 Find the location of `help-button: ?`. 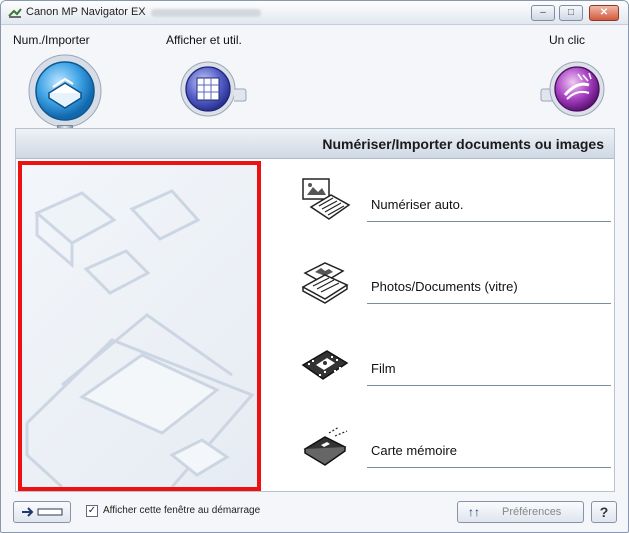

help-button: ? is located at coordinates (604, 512).